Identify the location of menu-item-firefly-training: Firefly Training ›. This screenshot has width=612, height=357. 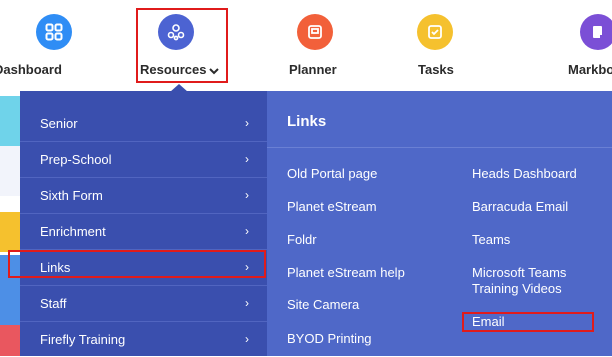
(143, 339).